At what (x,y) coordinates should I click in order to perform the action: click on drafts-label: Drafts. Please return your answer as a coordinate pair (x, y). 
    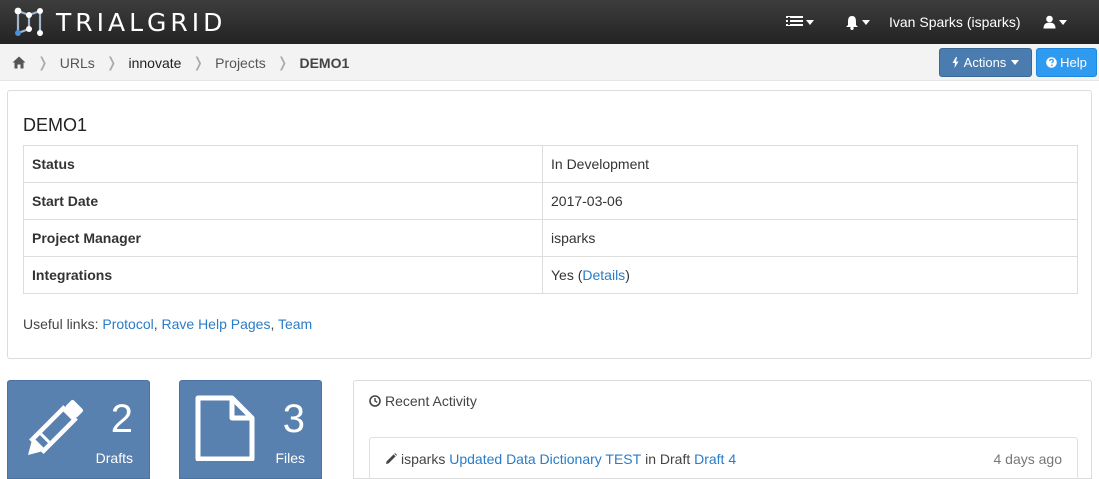
    Looking at the image, I should click on (114, 458).